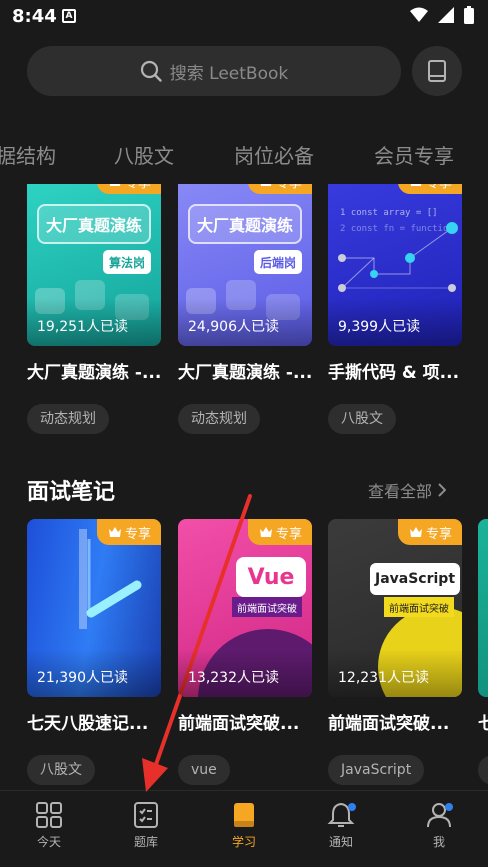 Image resolution: width=488 pixels, height=867 pixels. Describe the element at coordinates (376, 770) in the screenshot. I see `book-tag: JavaScript` at that location.